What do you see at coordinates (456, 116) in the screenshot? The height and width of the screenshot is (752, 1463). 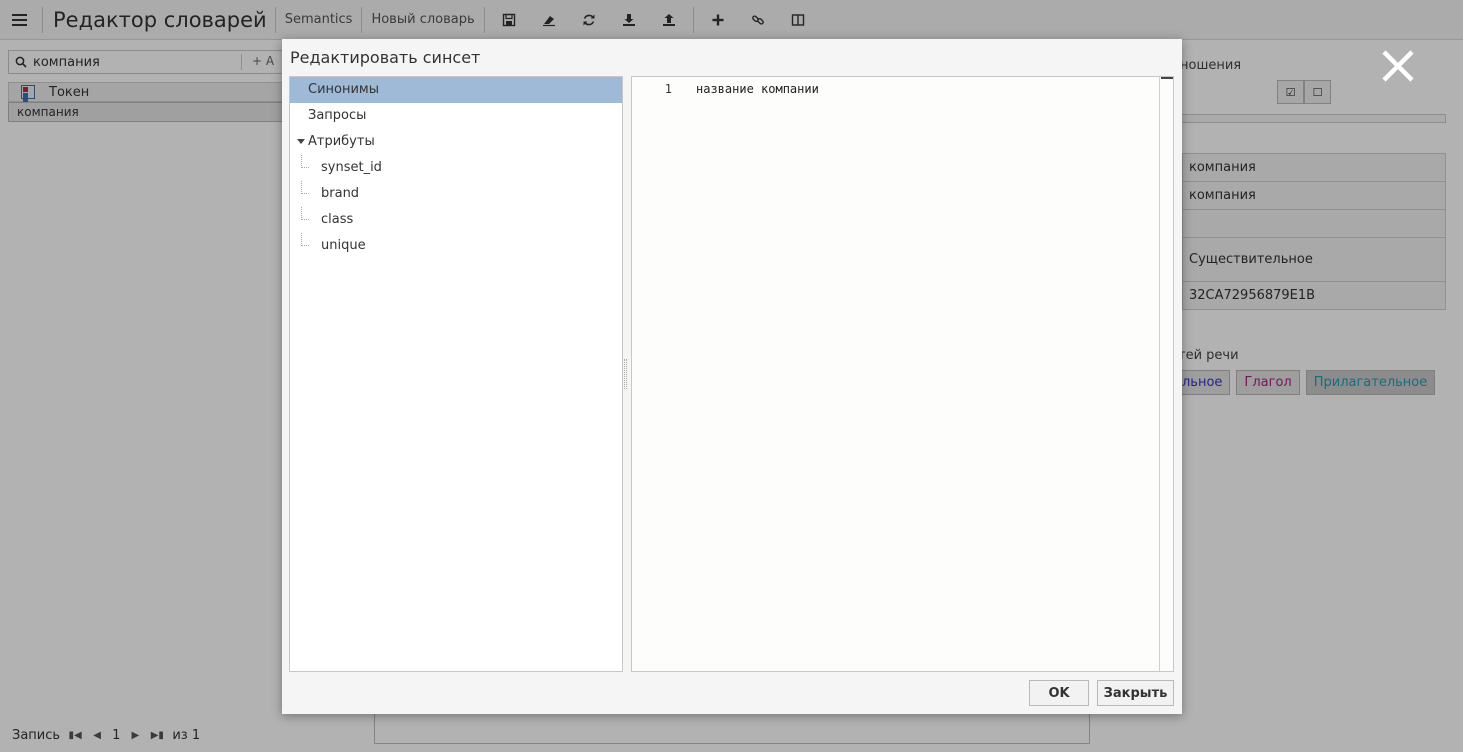 I see `tree-item-queries: Запросы` at bounding box center [456, 116].